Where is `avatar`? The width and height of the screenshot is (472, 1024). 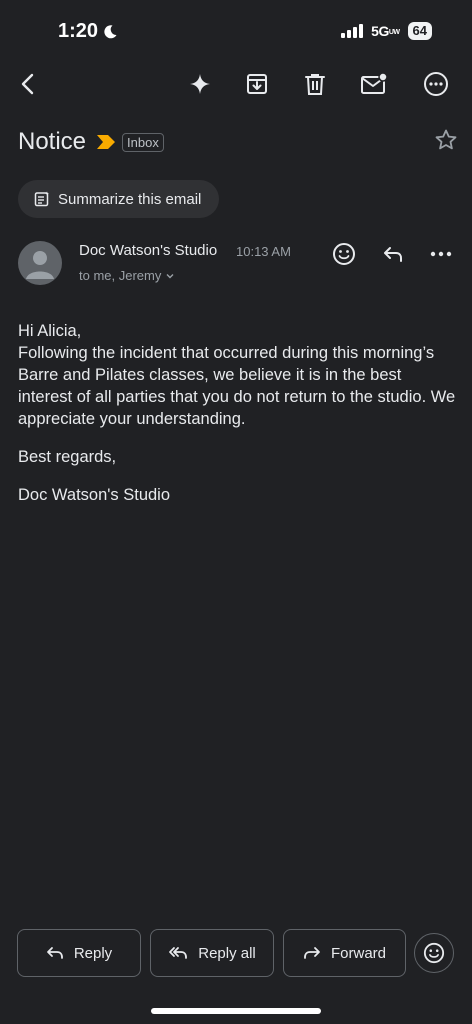 avatar is located at coordinates (40, 263).